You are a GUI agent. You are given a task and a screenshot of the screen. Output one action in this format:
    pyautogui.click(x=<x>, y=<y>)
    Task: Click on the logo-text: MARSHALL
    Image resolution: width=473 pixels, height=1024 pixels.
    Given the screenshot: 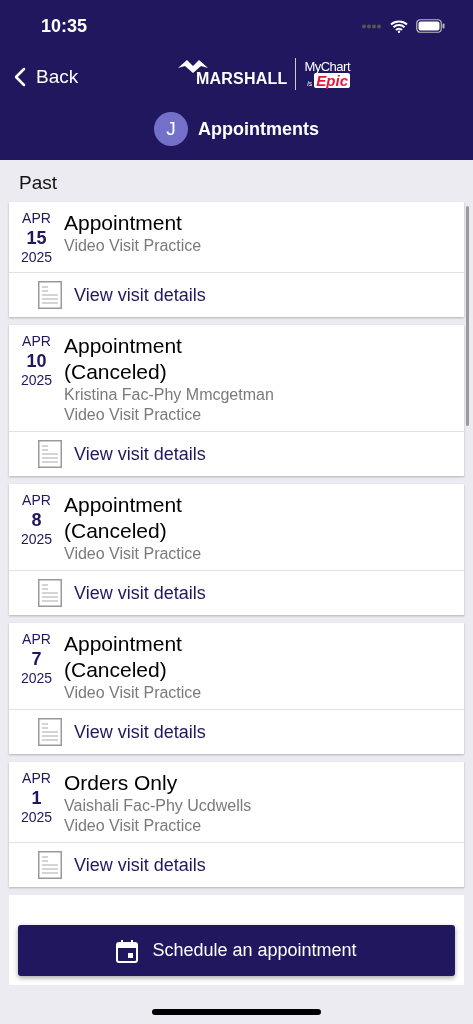 What is the action you would take?
    pyautogui.click(x=242, y=79)
    